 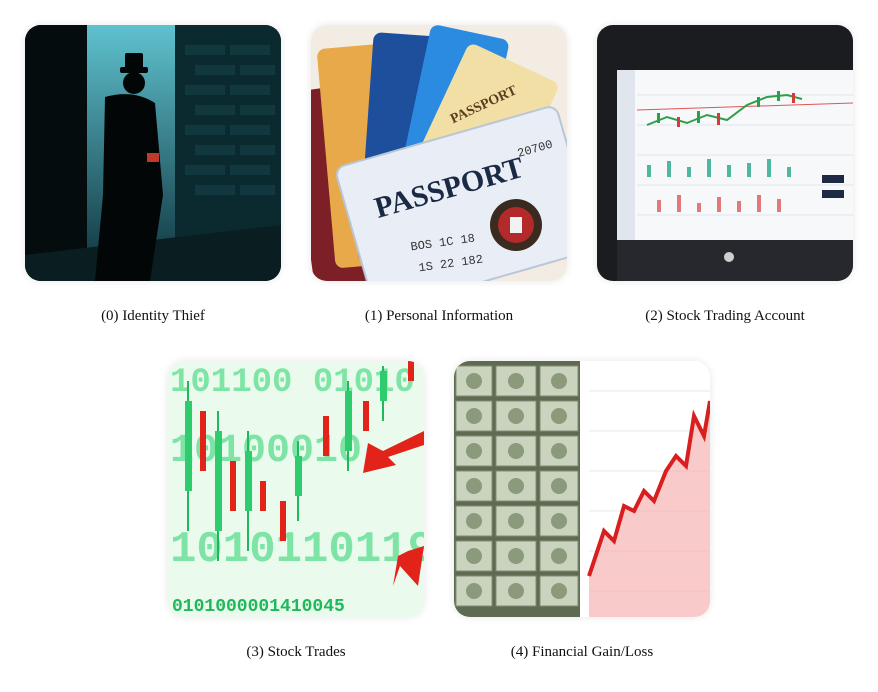 I want to click on financial-gain-loss-image, so click(x=582, y=489).